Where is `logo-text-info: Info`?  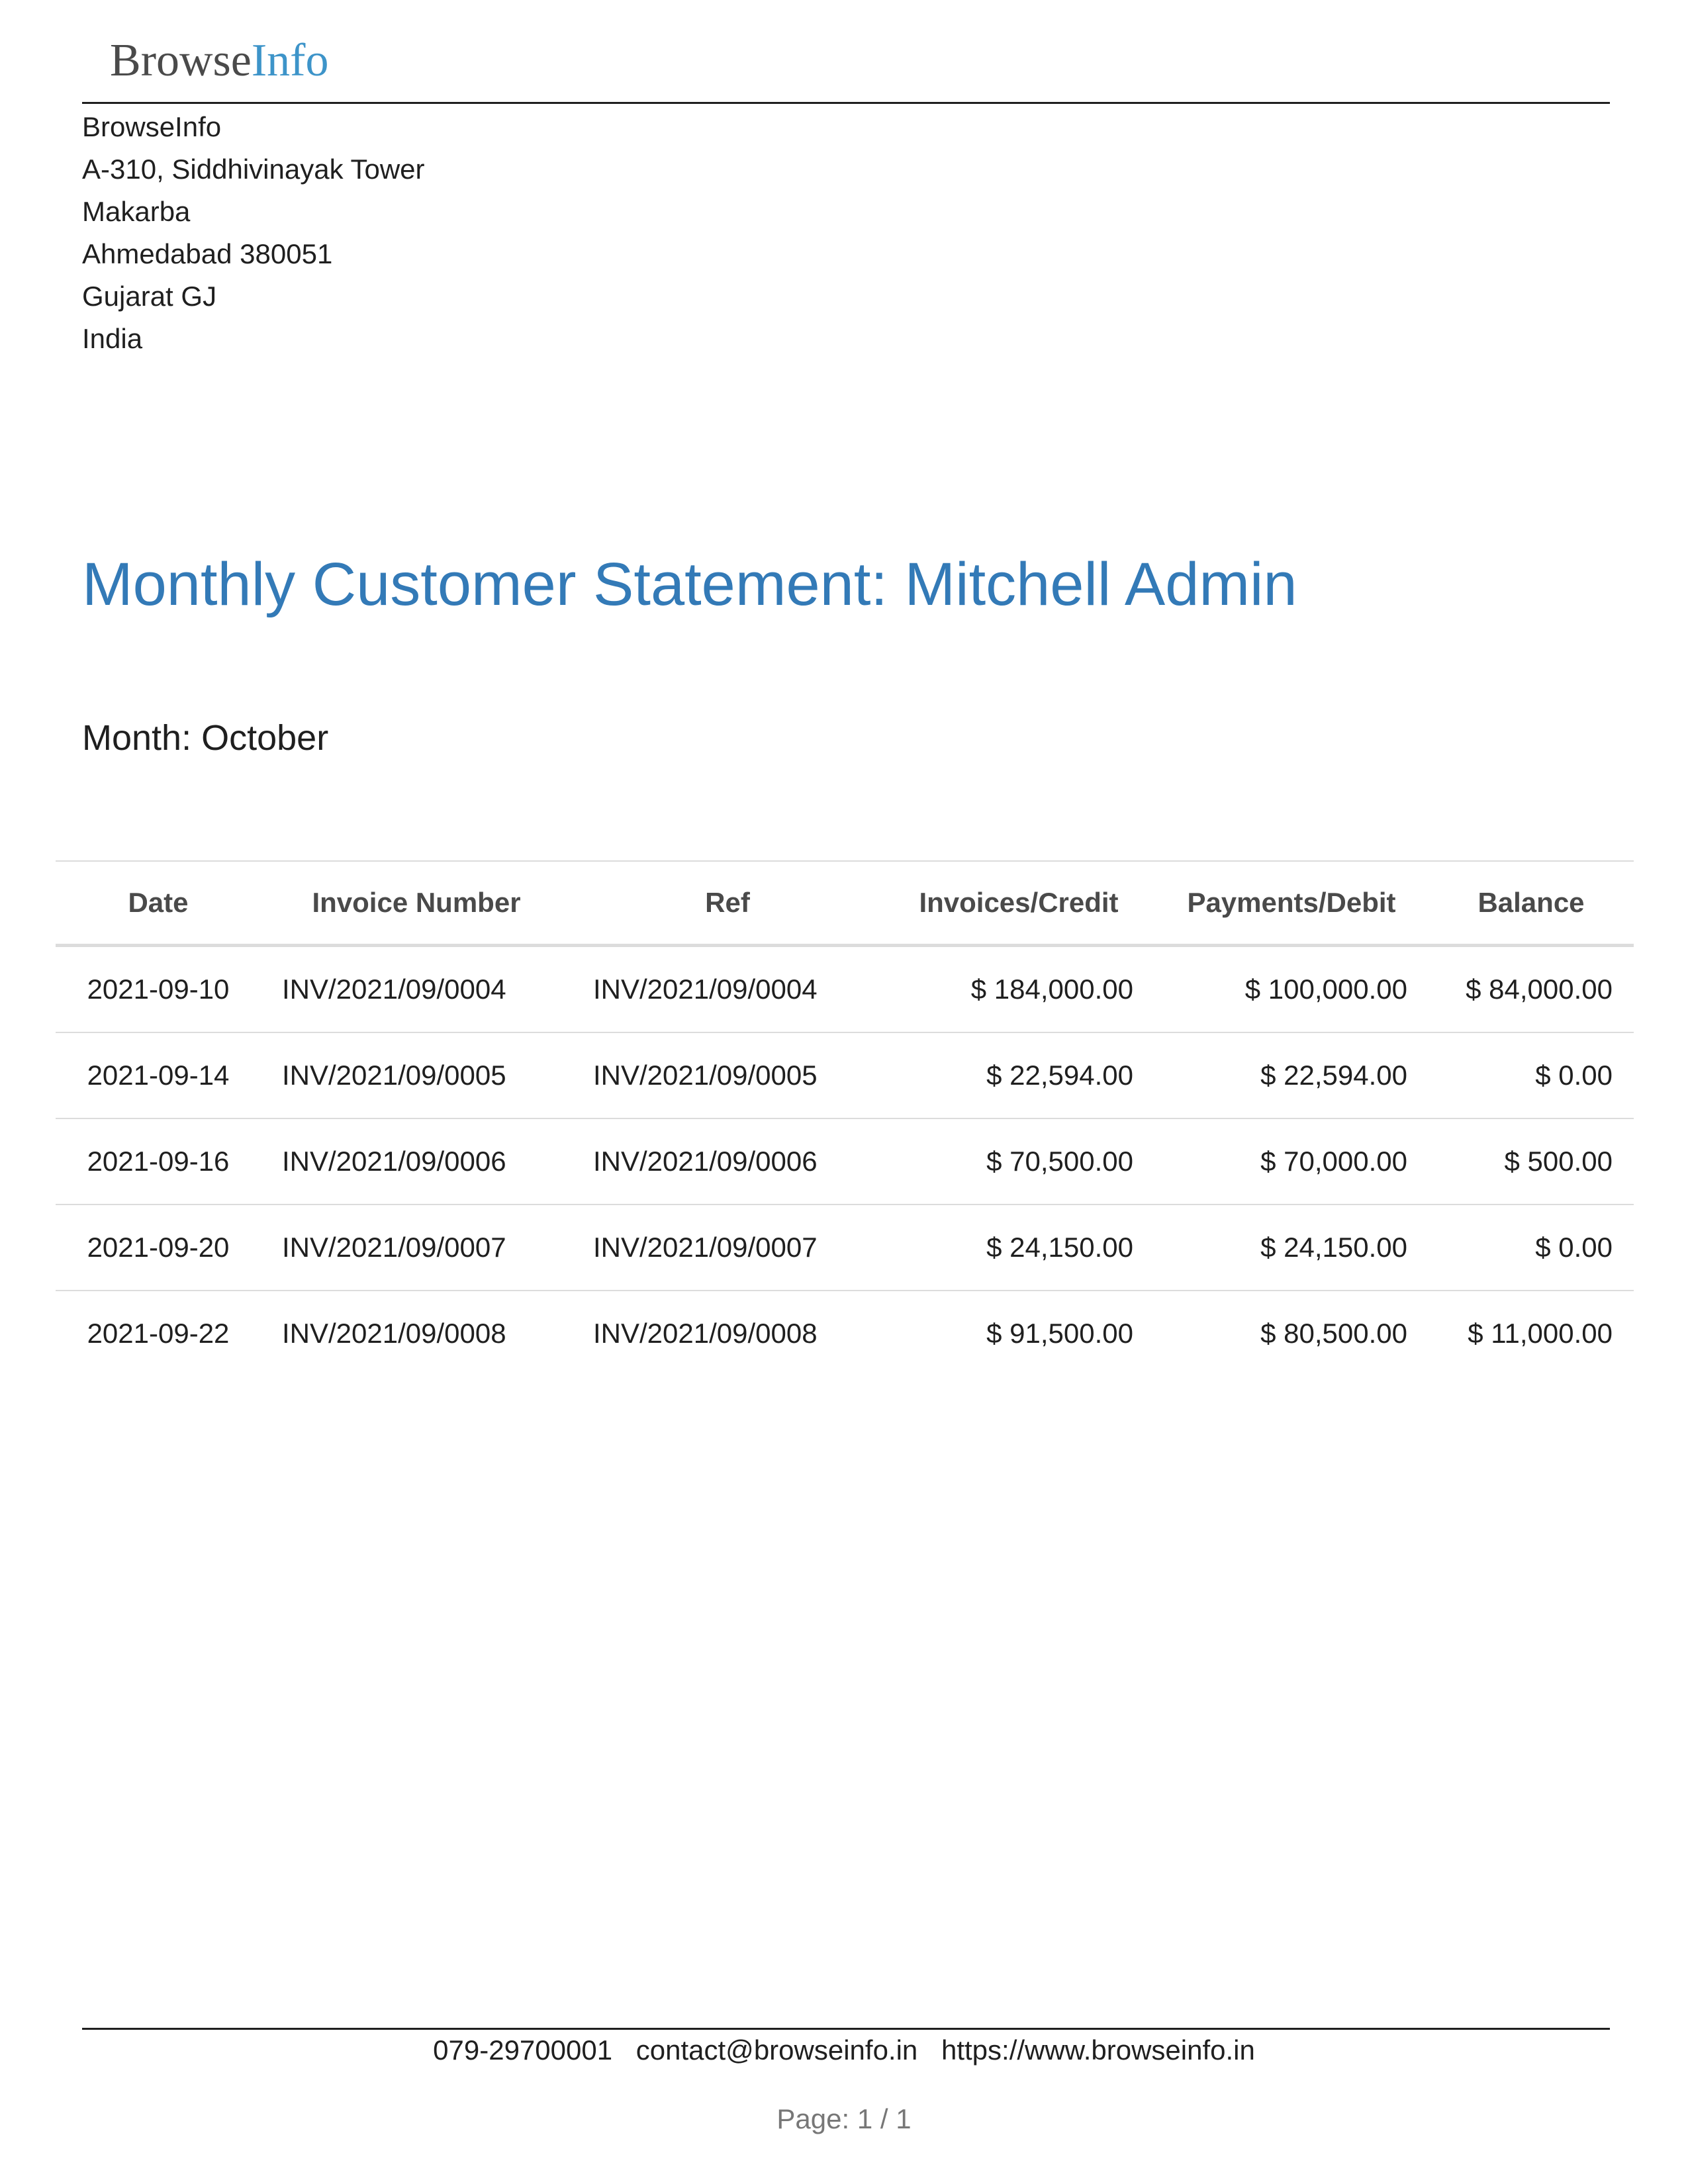 logo-text-info: Info is located at coordinates (290, 61).